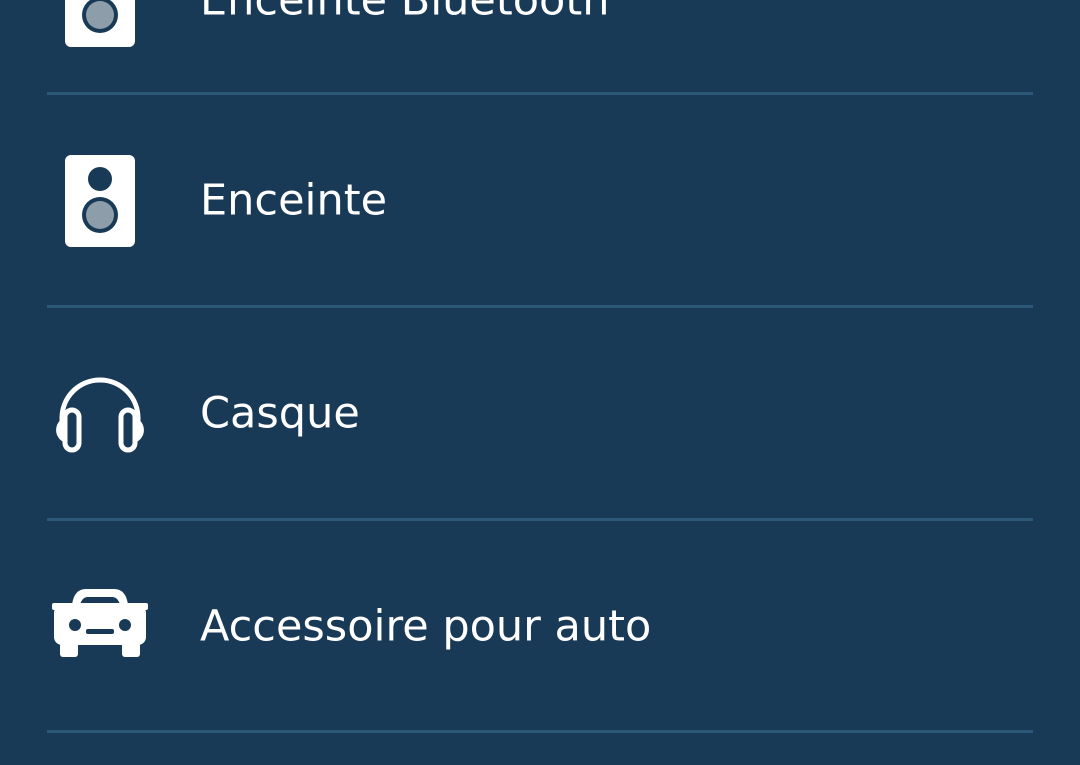 This screenshot has height=765, width=1080. Describe the element at coordinates (294, 200) in the screenshot. I see `list-item-label: Enceinte` at that location.